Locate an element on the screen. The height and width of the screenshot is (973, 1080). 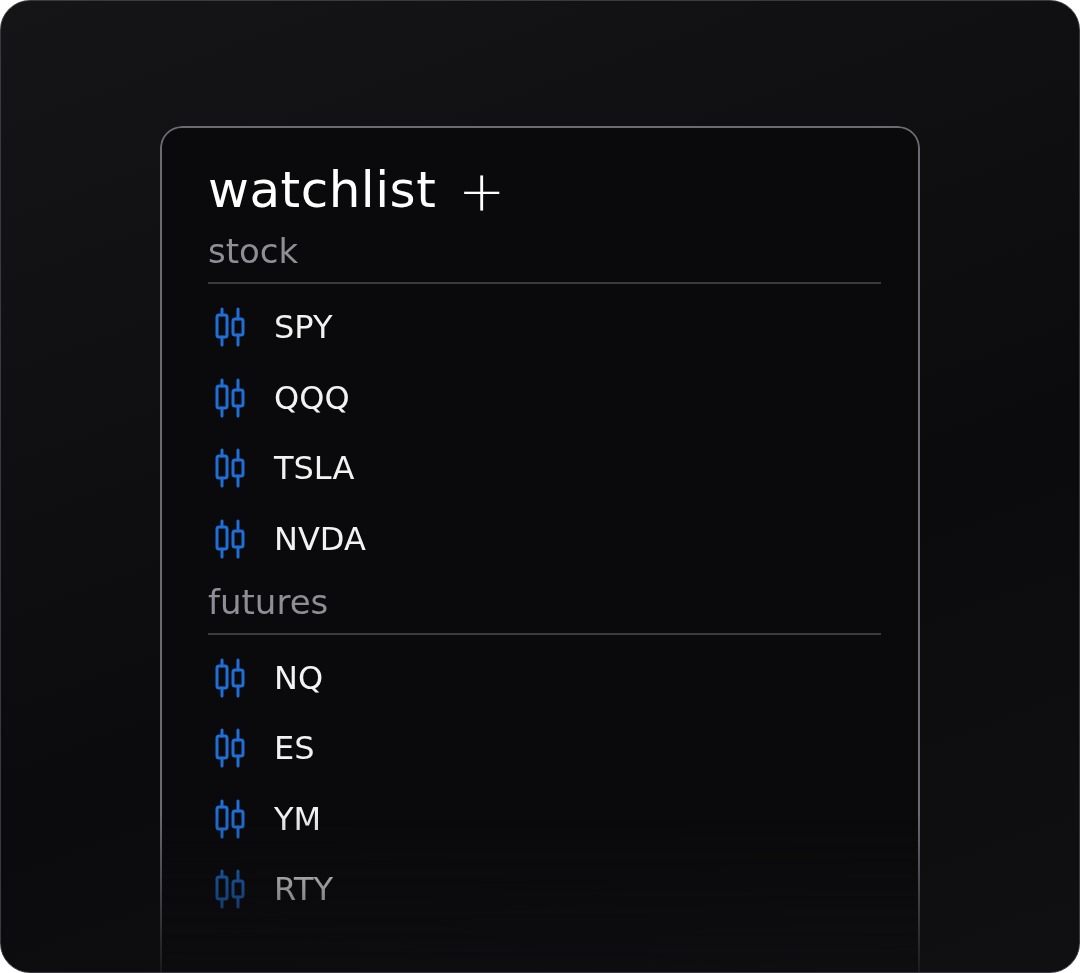
symbol-link: ES is located at coordinates (294, 748).